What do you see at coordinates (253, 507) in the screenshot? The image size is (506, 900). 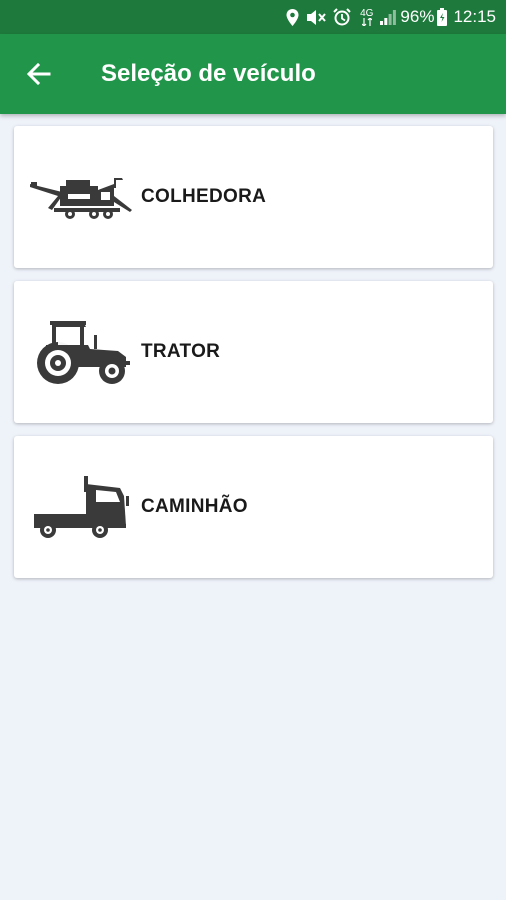 I see `vehicle-card-caminhao: CAMINHÃO` at bounding box center [253, 507].